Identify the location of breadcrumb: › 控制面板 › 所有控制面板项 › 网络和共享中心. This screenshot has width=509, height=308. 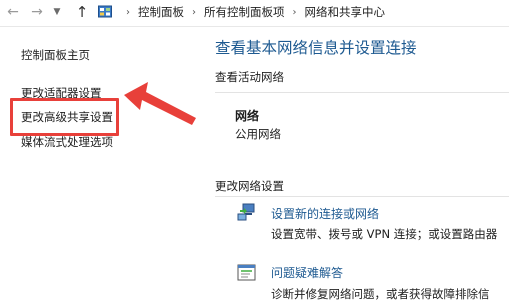
(241, 12).